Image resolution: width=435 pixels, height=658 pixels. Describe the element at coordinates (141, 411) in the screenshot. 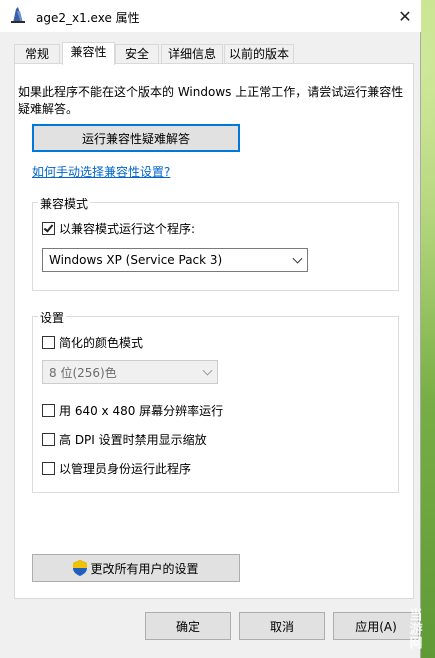

I see `resolution-label: 用 640 x 480 屏幕分辨率运行` at that location.